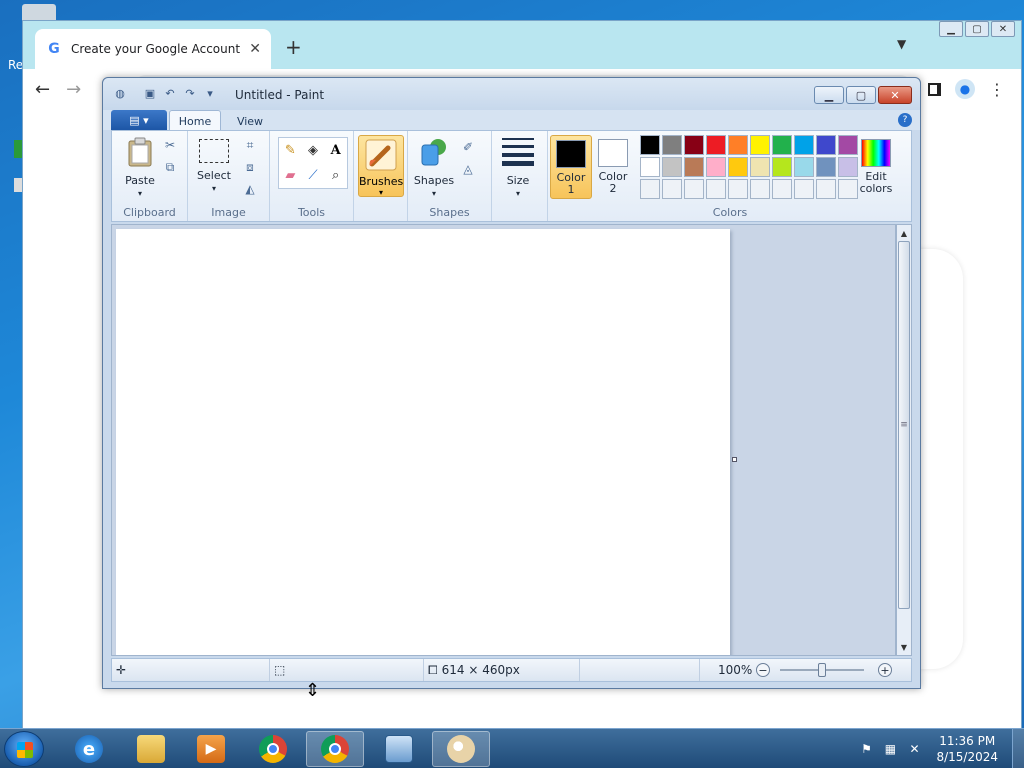  I want to click on outline-icon: ✐, so click(468, 147).